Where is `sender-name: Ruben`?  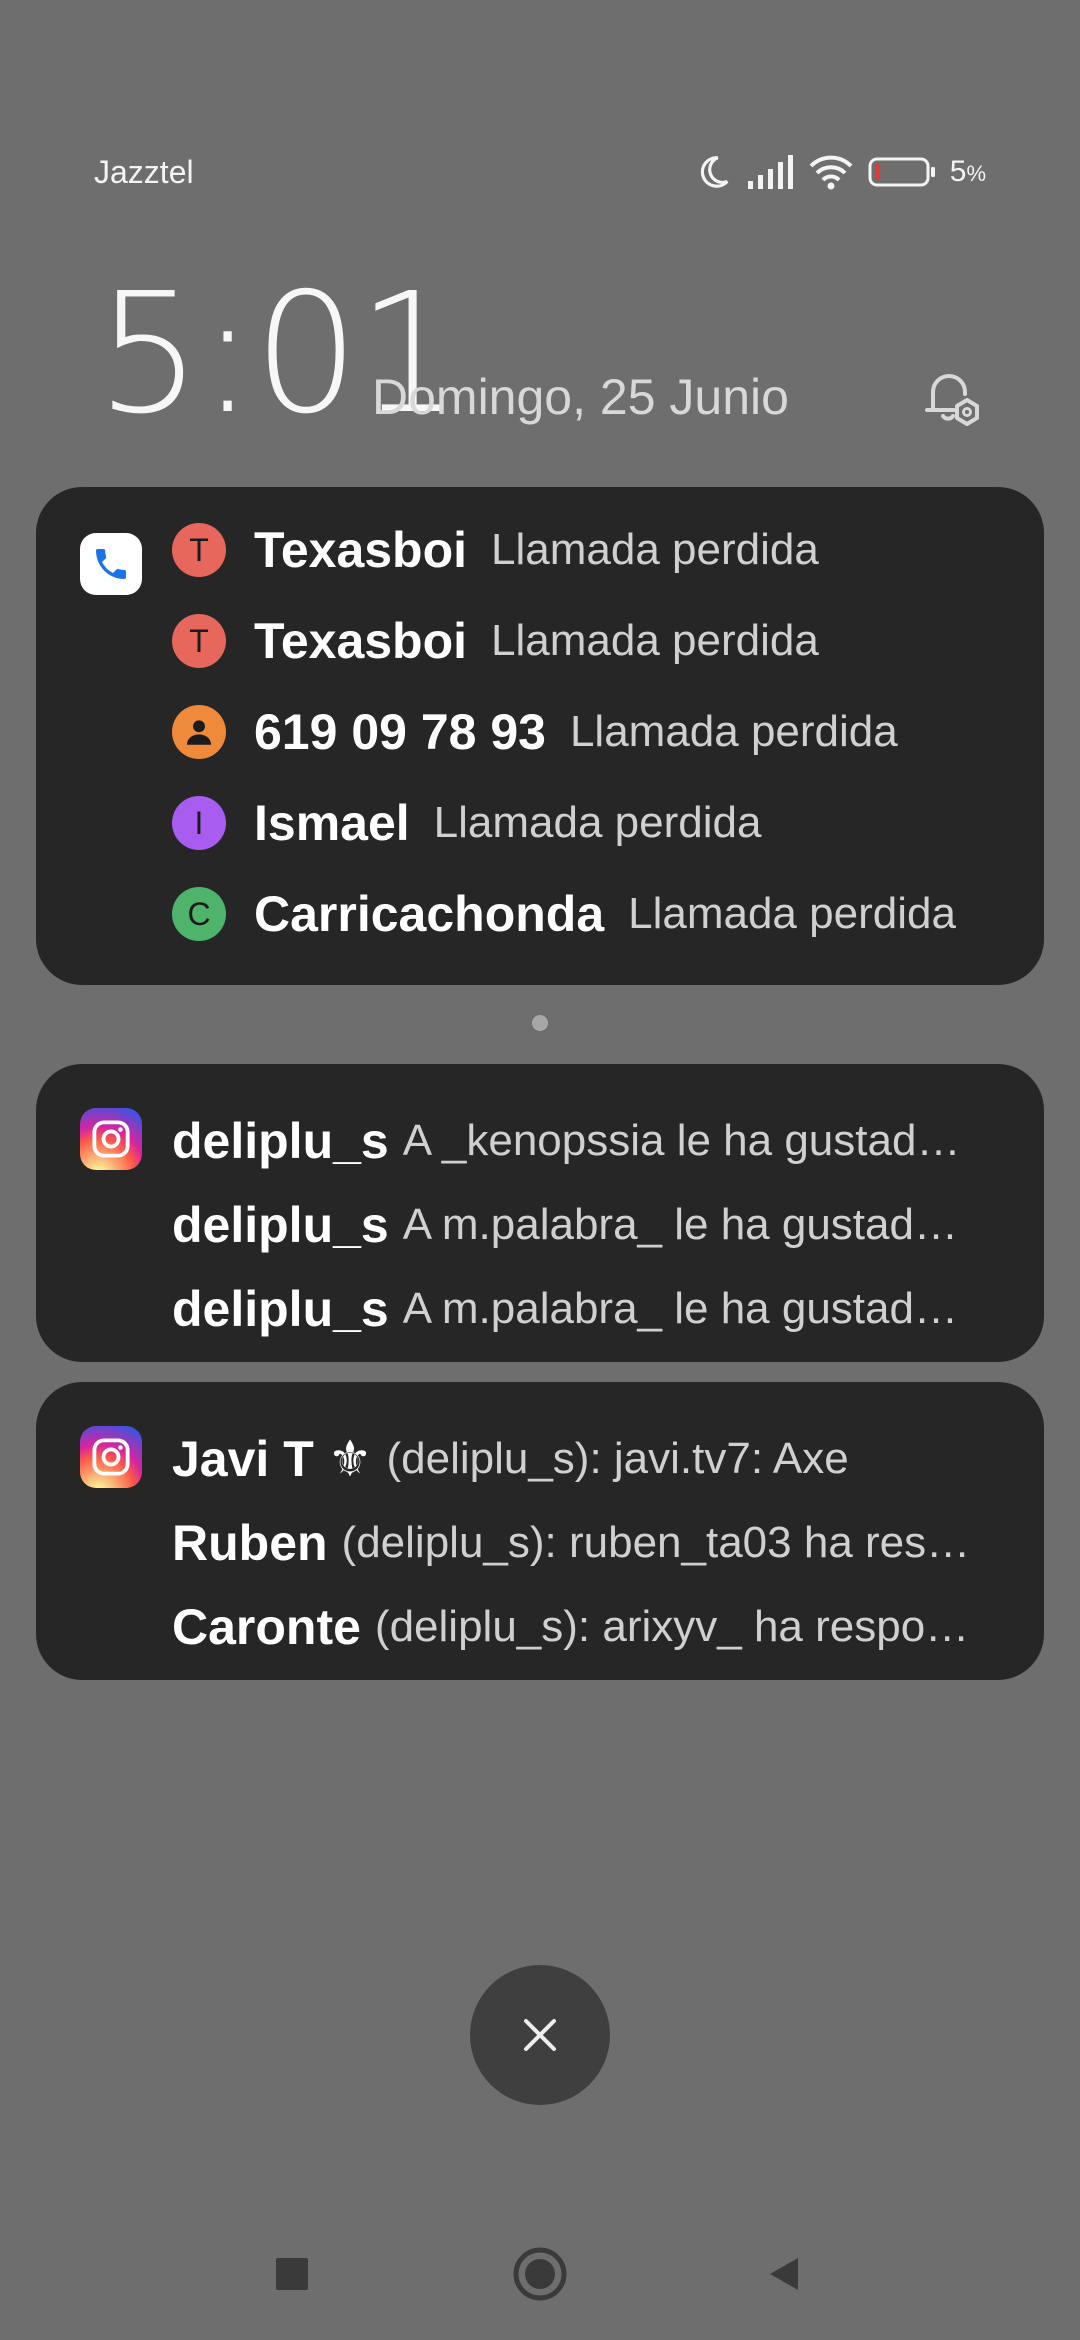
sender-name: Ruben is located at coordinates (250, 1543).